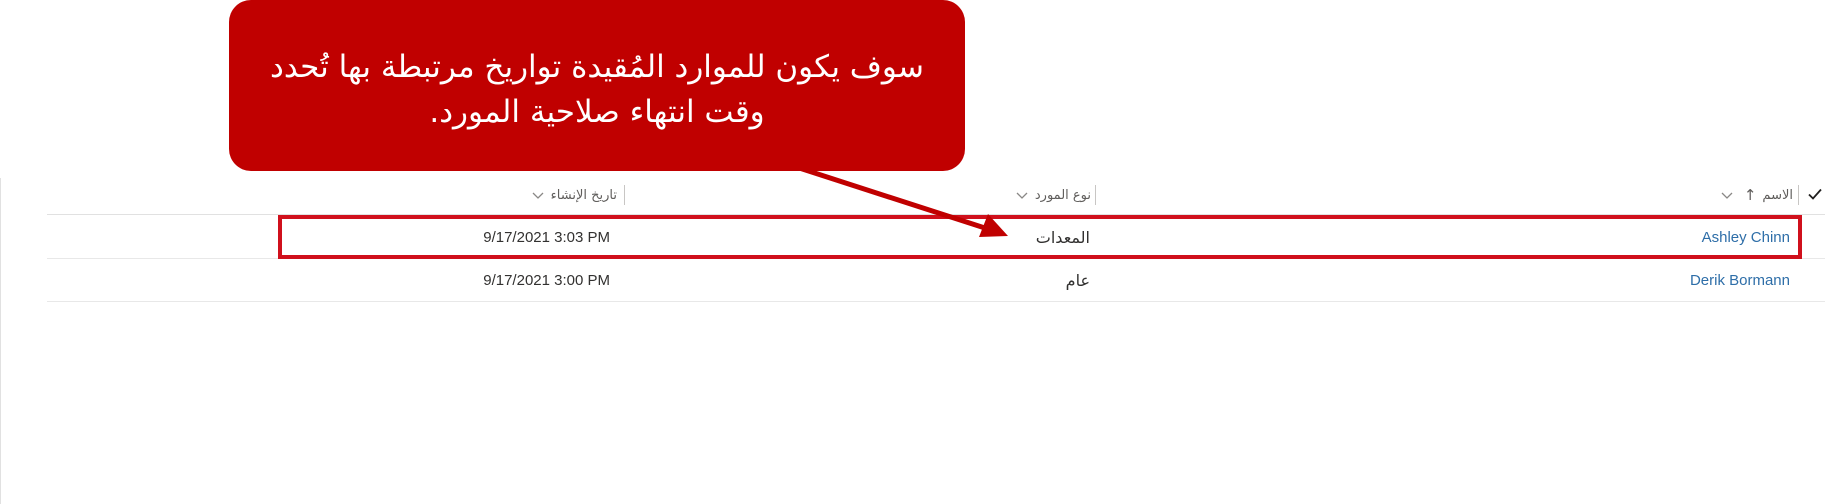 The height and width of the screenshot is (504, 1840). I want to click on resource-type-value: عام, so click(1077, 280).